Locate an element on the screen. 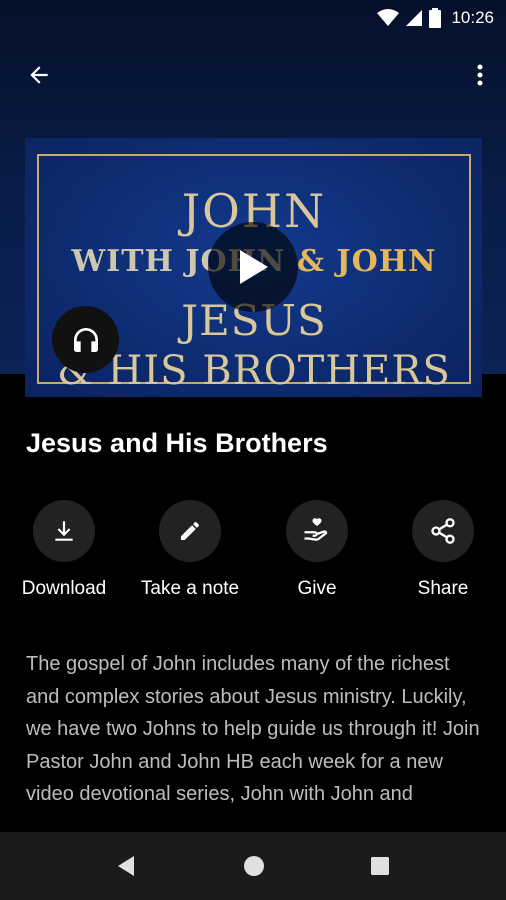  more-options-button is located at coordinates (480, 75).